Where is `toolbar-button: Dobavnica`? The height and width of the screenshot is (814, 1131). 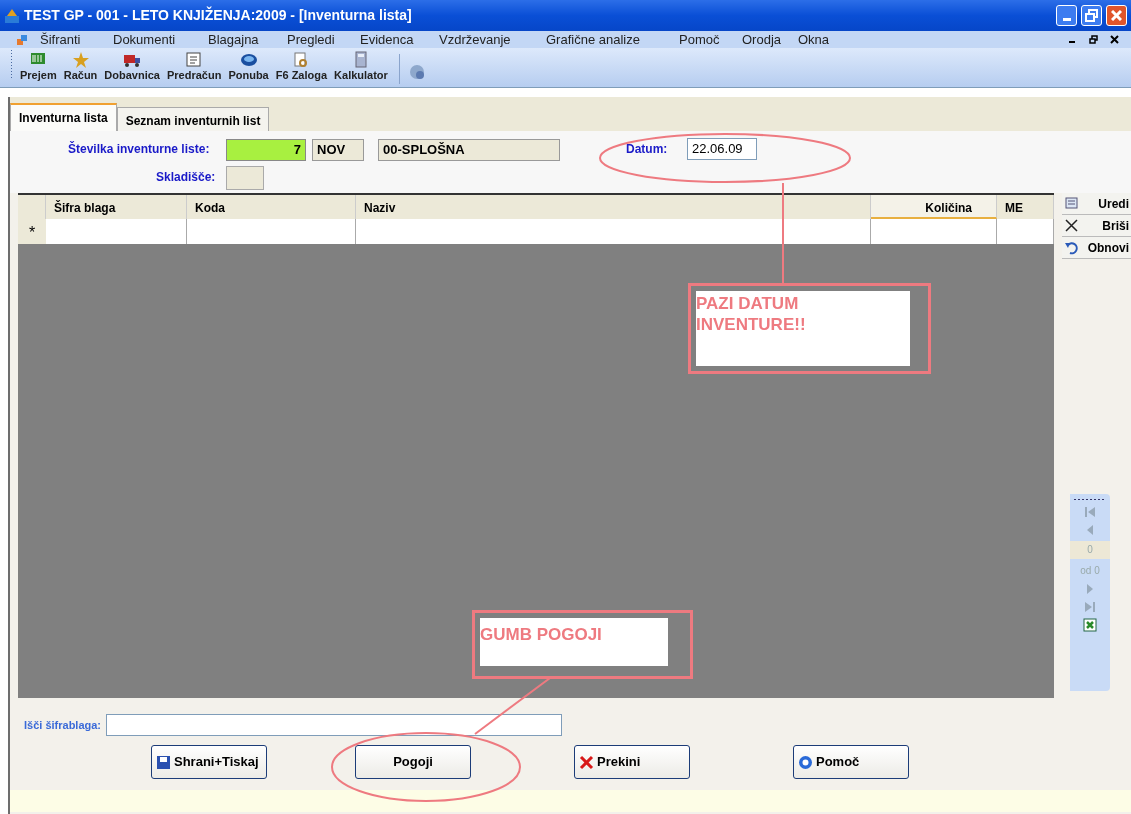
toolbar-button: Dobavnica is located at coordinates (132, 66).